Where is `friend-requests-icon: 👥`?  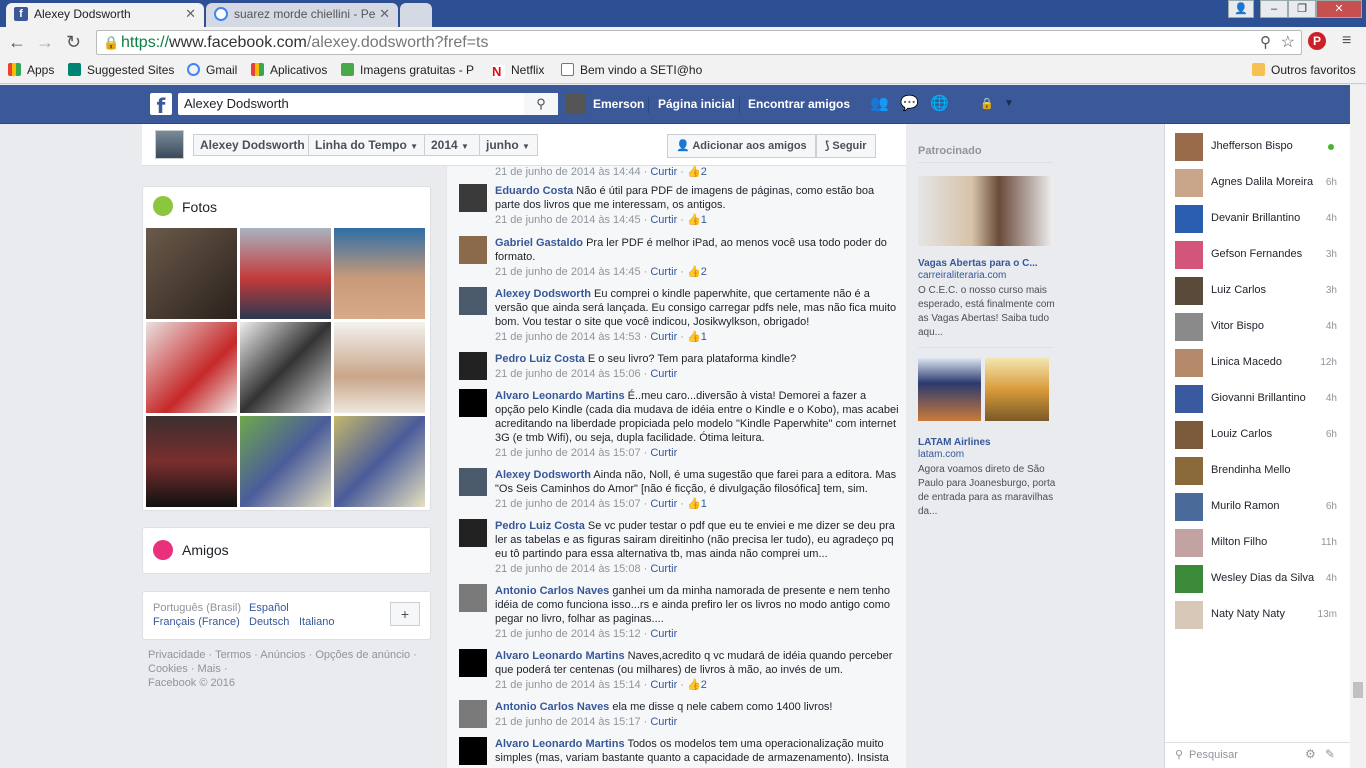 friend-requests-icon: 👥 is located at coordinates (879, 104).